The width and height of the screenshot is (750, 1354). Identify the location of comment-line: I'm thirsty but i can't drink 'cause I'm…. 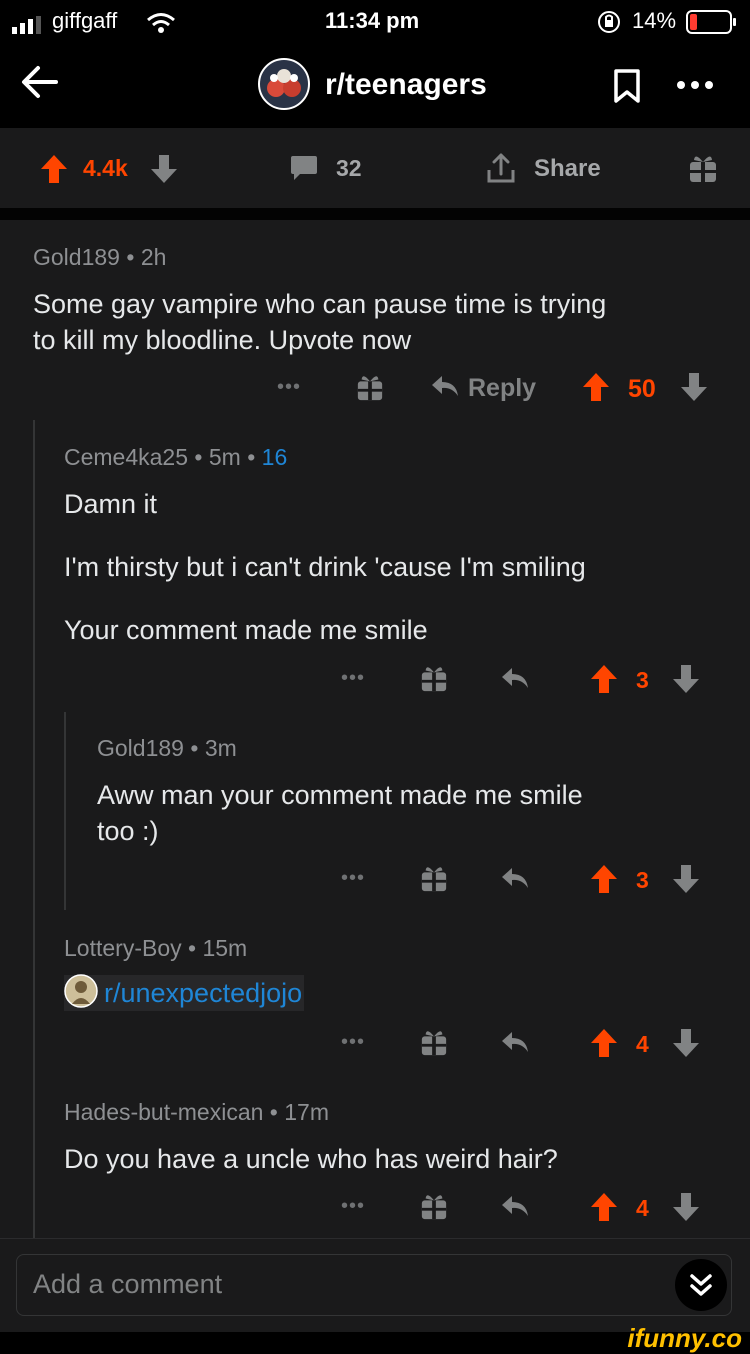
(325, 567).